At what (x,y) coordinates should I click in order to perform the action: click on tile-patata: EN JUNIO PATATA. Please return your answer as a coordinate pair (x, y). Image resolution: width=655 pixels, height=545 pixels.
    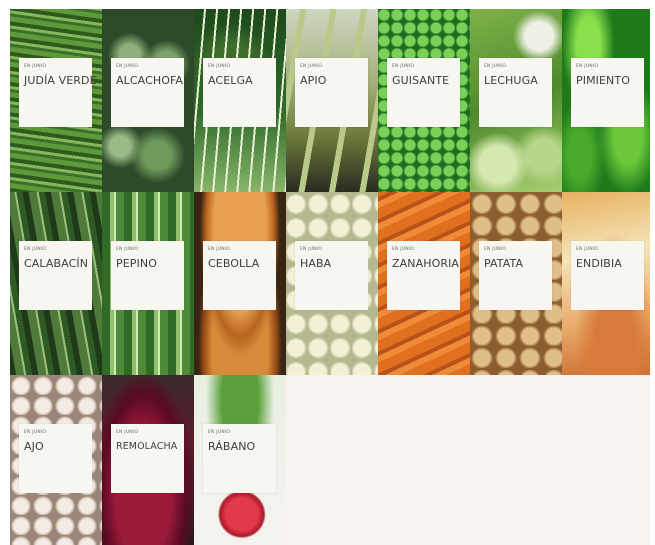
    Looking at the image, I should click on (516, 283).